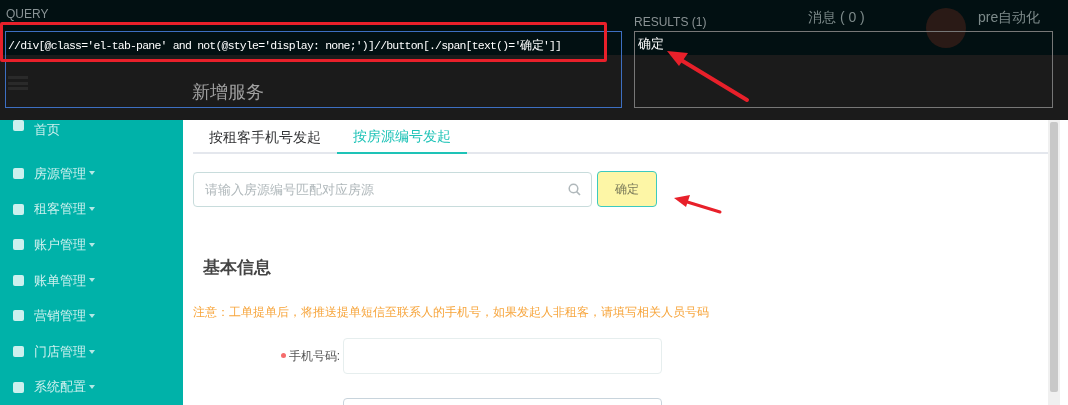 Image resolution: width=1068 pixels, height=405 pixels. What do you see at coordinates (228, 92) in the screenshot?
I see `page-title: 新增服务` at bounding box center [228, 92].